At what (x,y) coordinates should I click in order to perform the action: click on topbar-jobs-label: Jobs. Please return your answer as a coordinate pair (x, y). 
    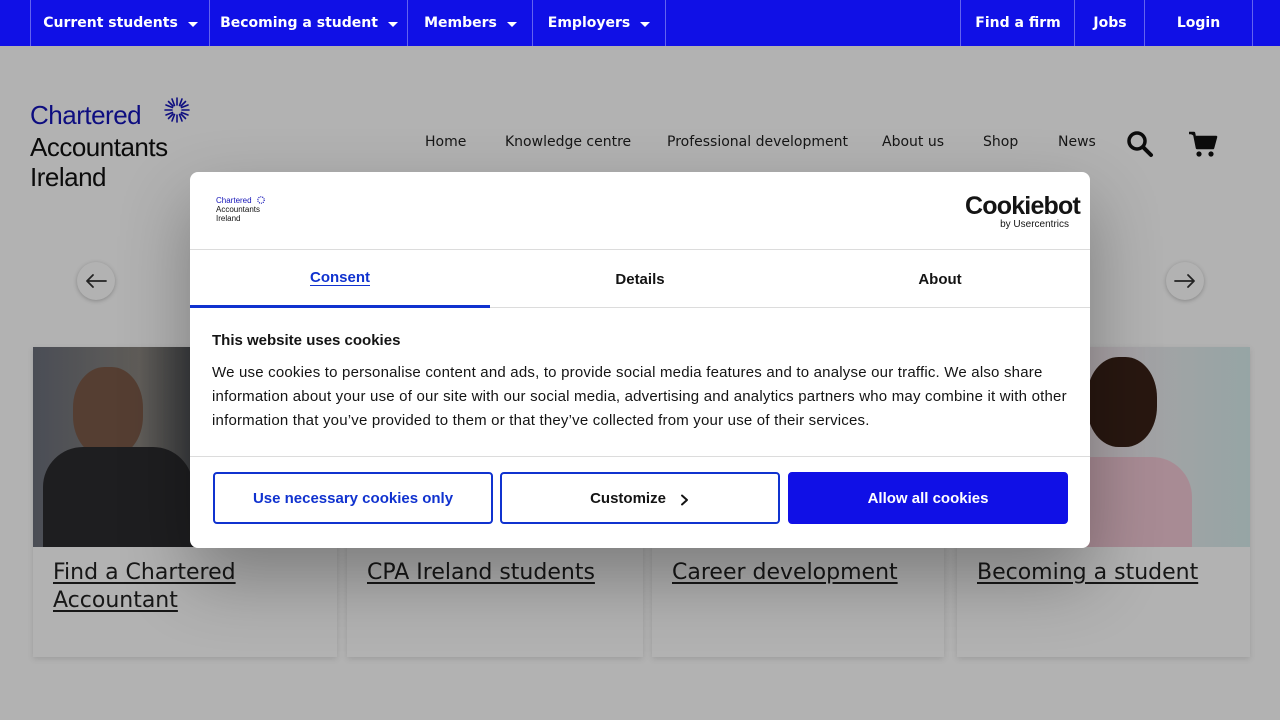
    Looking at the image, I should click on (1110, 23).